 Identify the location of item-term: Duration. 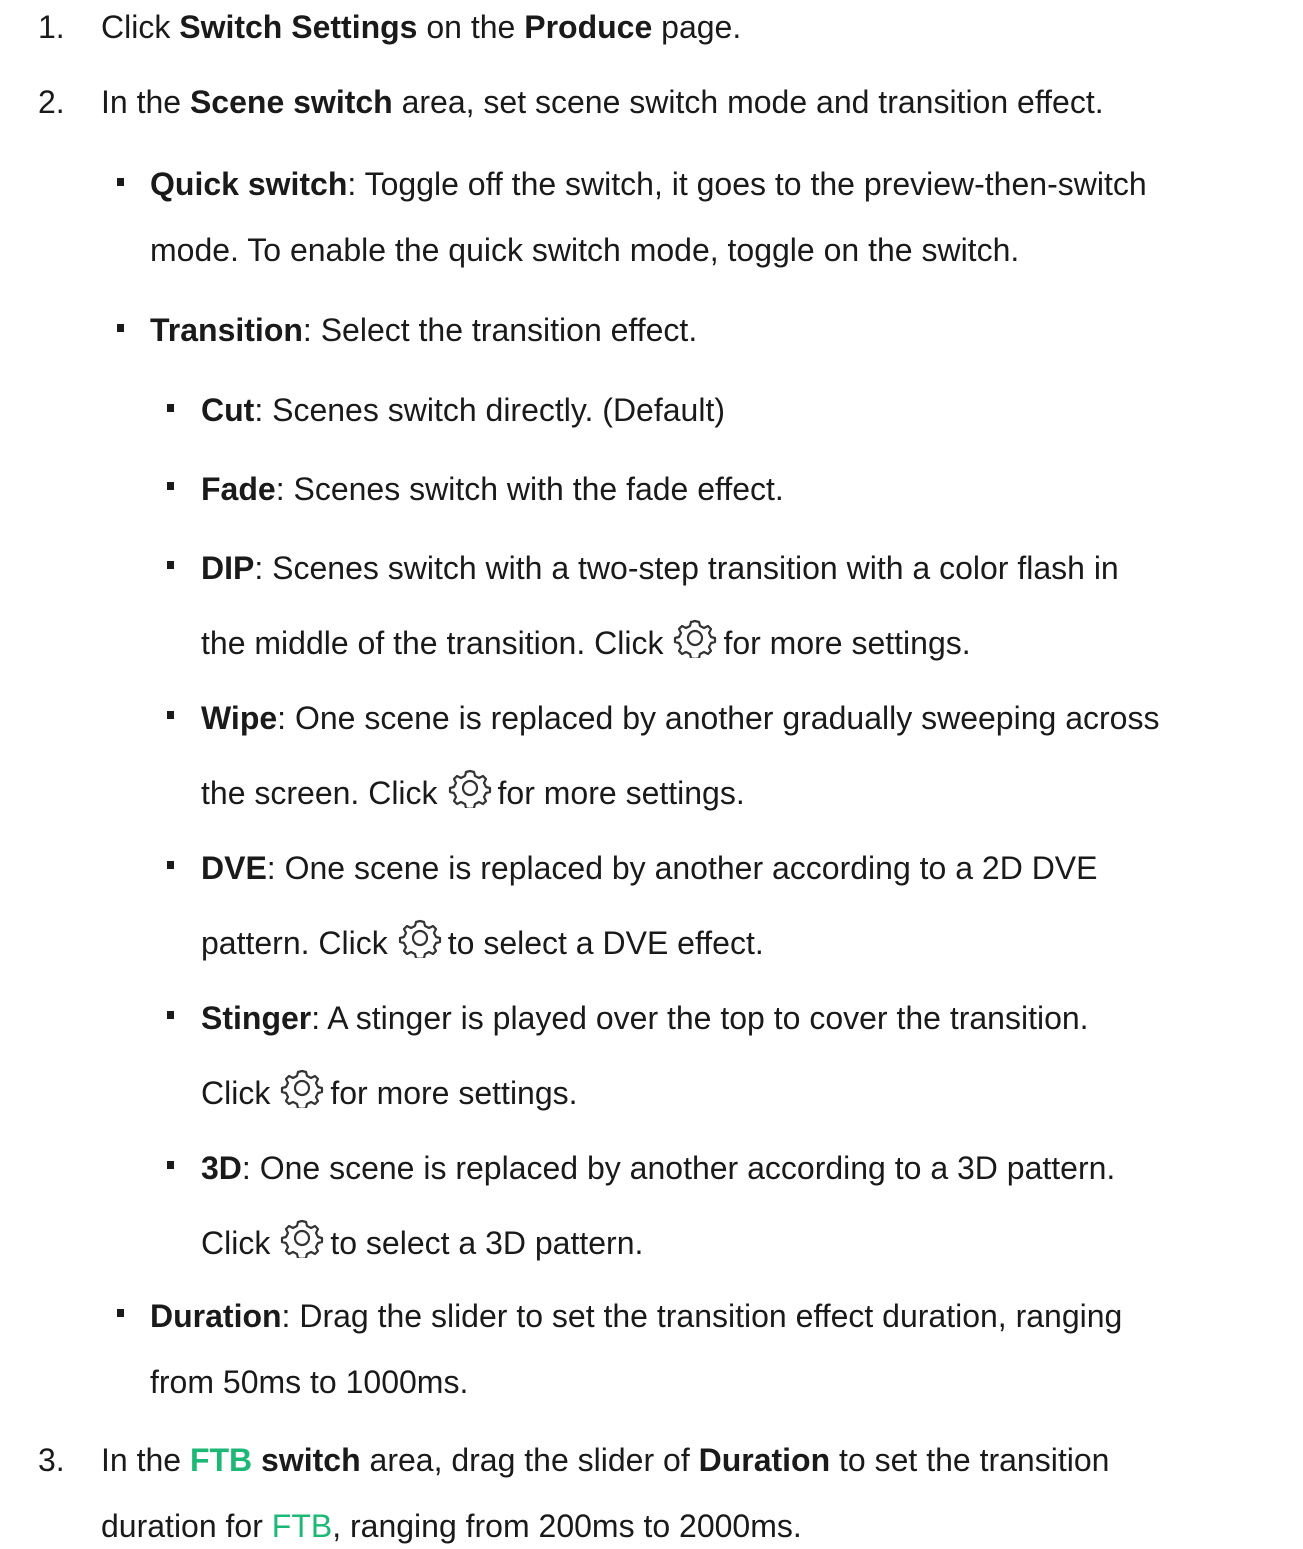
(216, 1316).